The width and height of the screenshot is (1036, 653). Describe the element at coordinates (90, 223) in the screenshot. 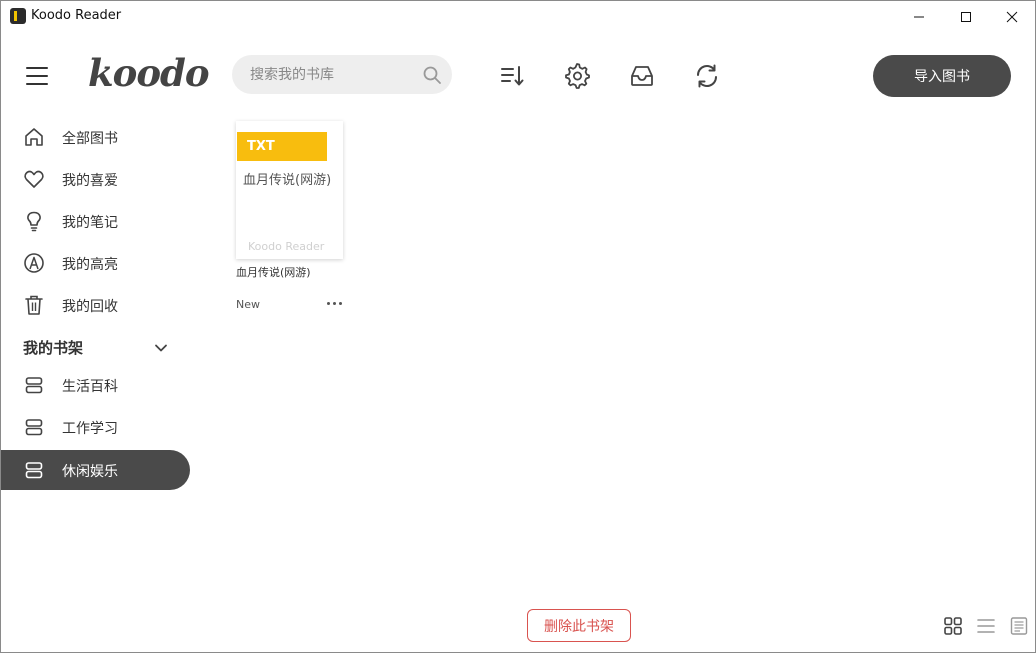

I see `sidebar-item-label: 我的笔记` at that location.